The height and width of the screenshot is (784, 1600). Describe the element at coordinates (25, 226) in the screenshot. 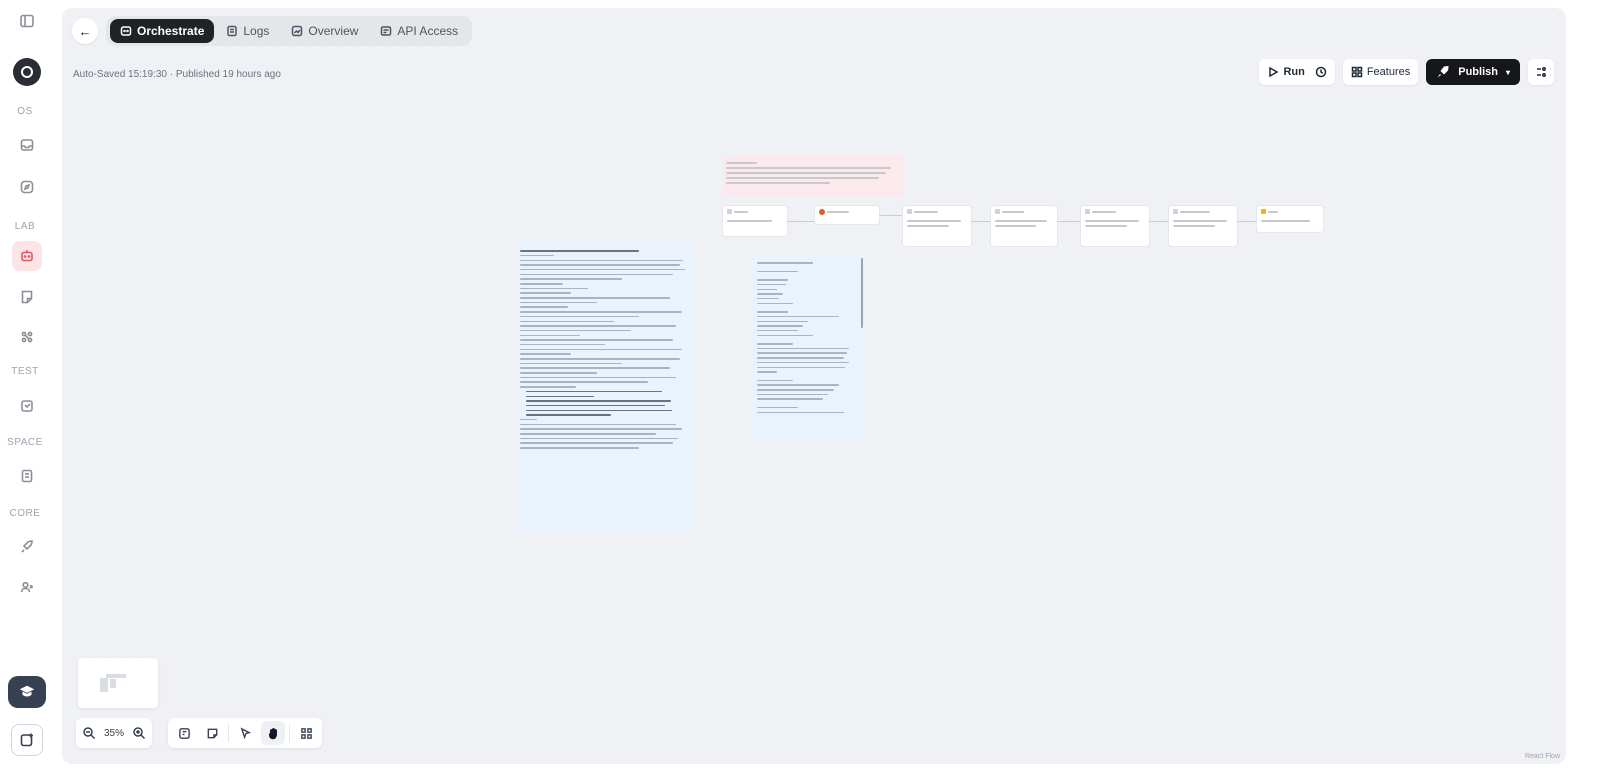

I see `rail-section-lab: LAB` at that location.